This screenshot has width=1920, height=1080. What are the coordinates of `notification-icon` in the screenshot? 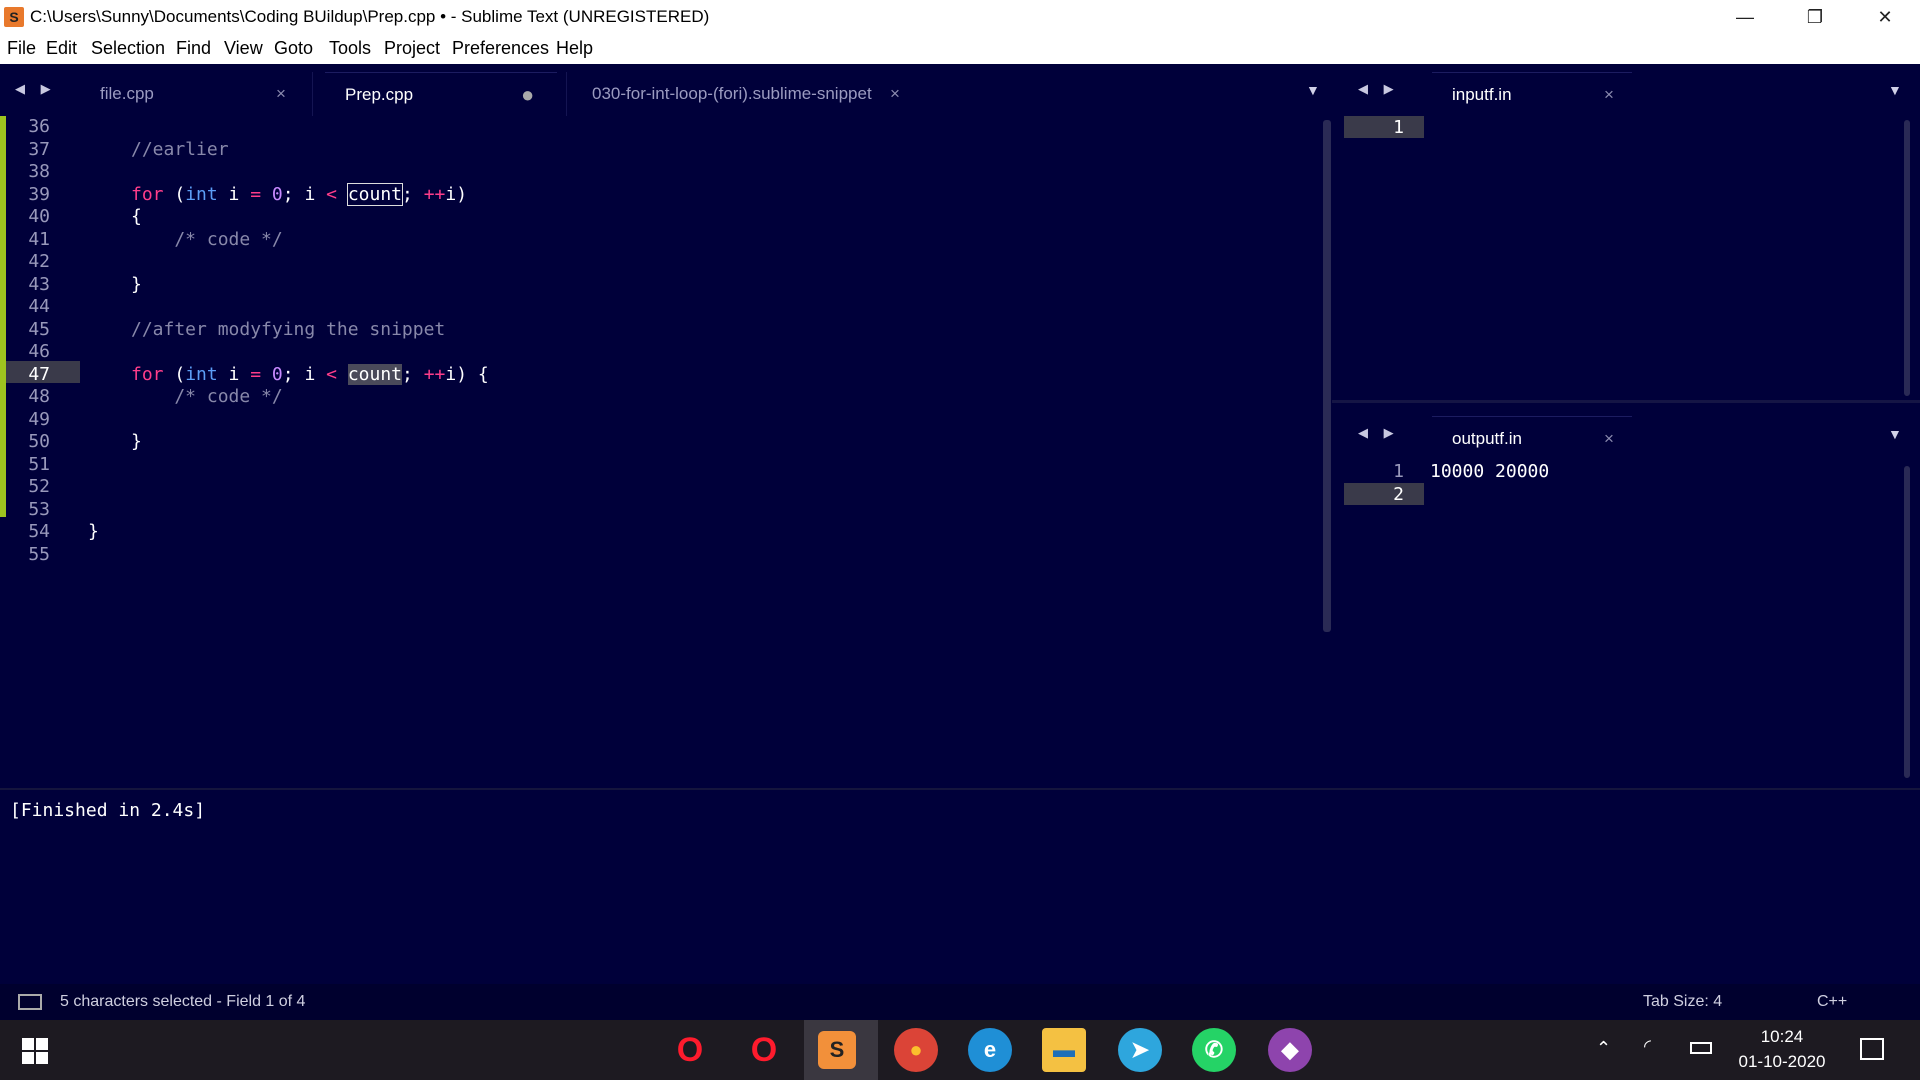 It's located at (1872, 1049).